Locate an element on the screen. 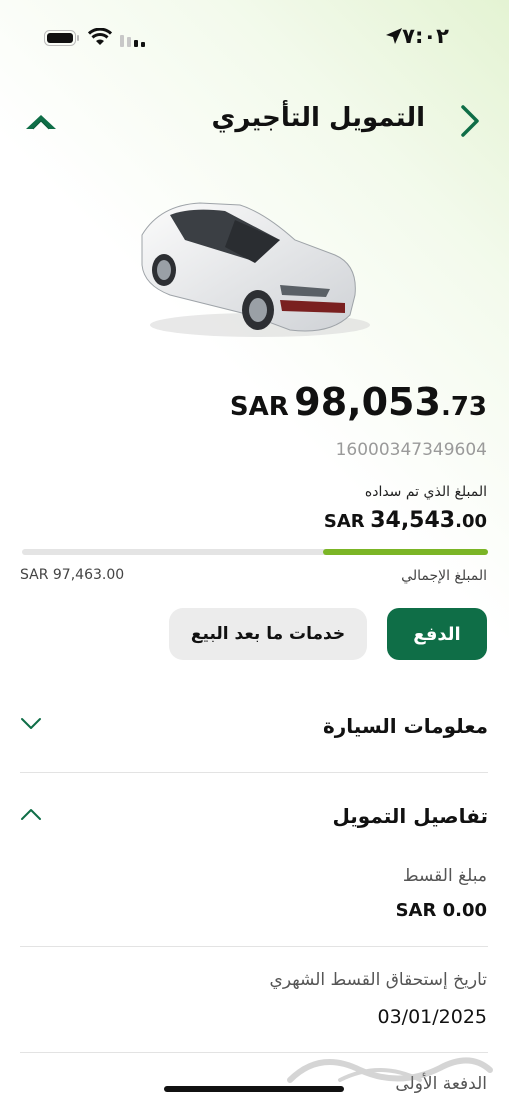 This screenshot has width=509, height=1104. due-date-label: تاريخ إستحقاق القسط الشهري is located at coordinates (378, 980).